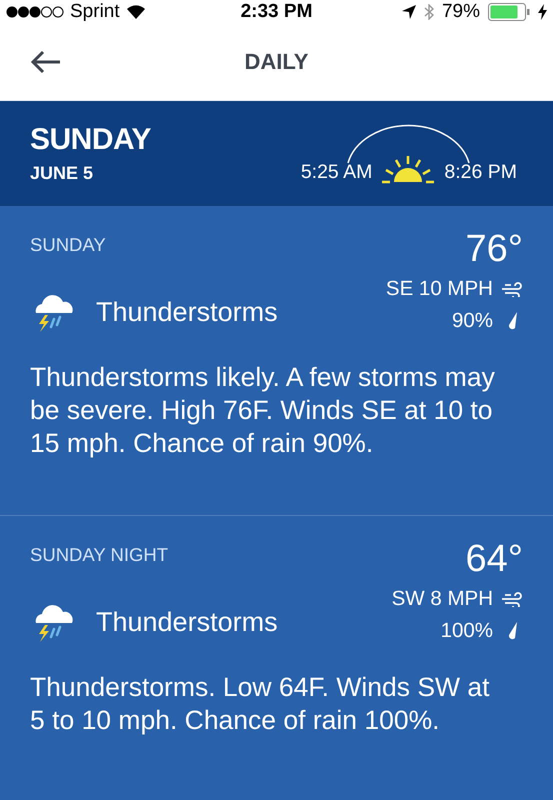 This screenshot has height=800, width=553. Describe the element at coordinates (68, 245) in the screenshot. I see `period-name: SUNDAY` at that location.